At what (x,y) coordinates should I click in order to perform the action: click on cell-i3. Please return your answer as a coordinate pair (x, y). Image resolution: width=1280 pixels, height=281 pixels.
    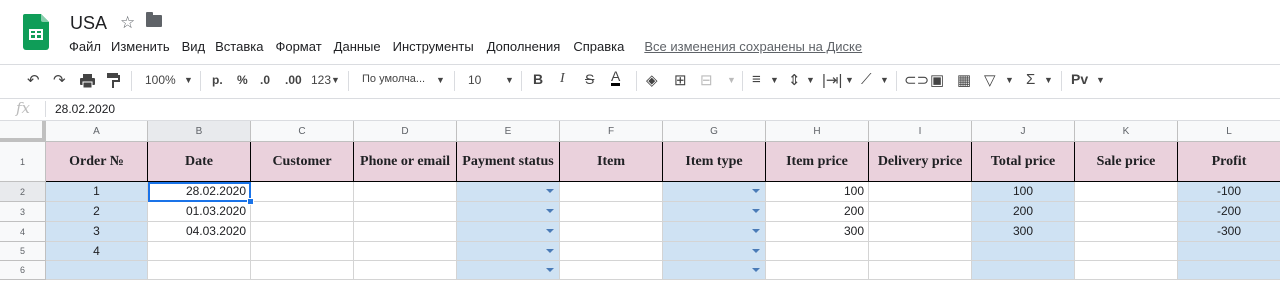
    Looking at the image, I should click on (920, 212).